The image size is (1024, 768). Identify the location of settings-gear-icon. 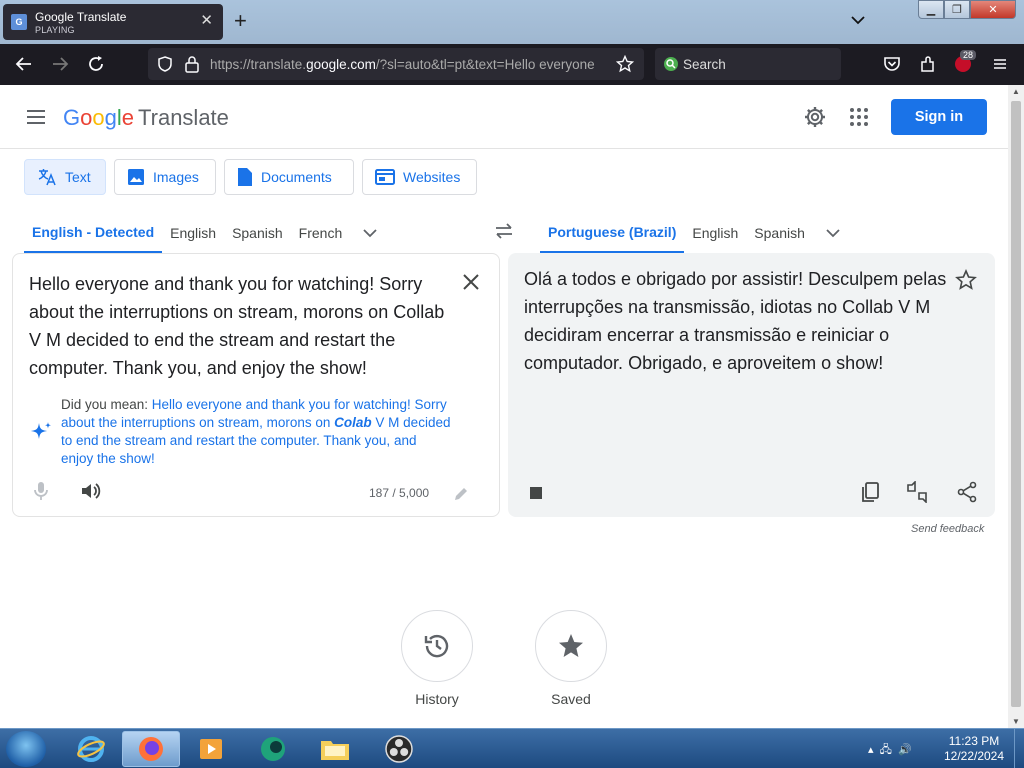
(815, 117).